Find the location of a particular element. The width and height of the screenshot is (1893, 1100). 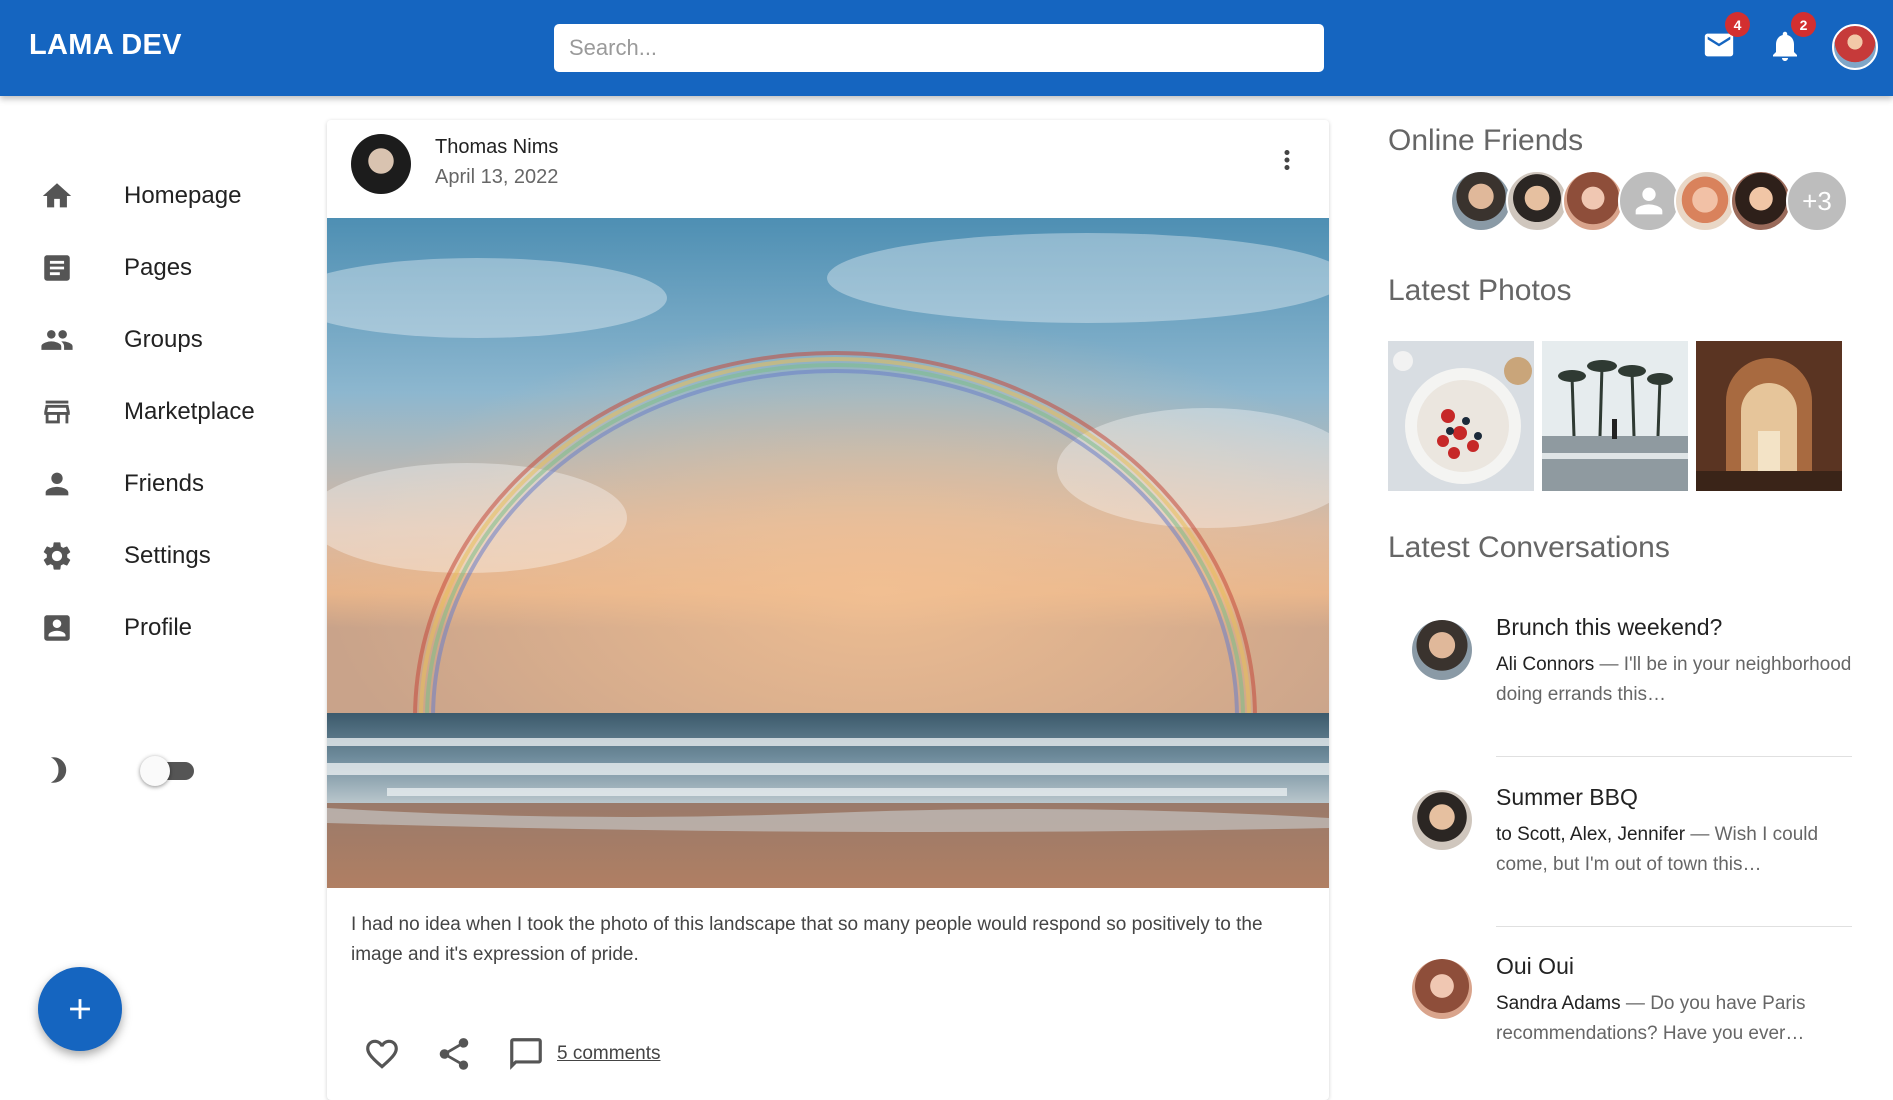

latest-photo-arch is located at coordinates (1769, 416).